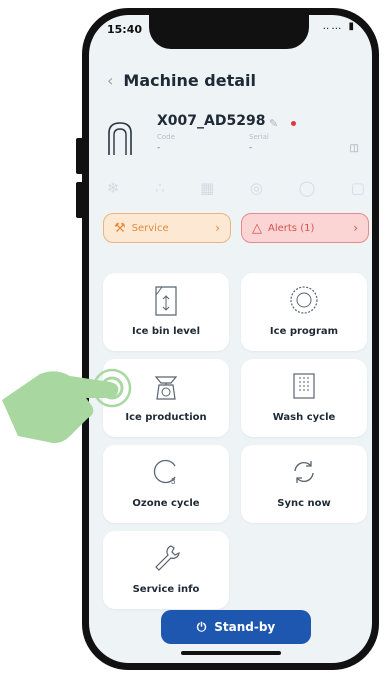 The width and height of the screenshot is (387, 678). Describe the element at coordinates (159, 148) in the screenshot. I see `code-value: -` at that location.